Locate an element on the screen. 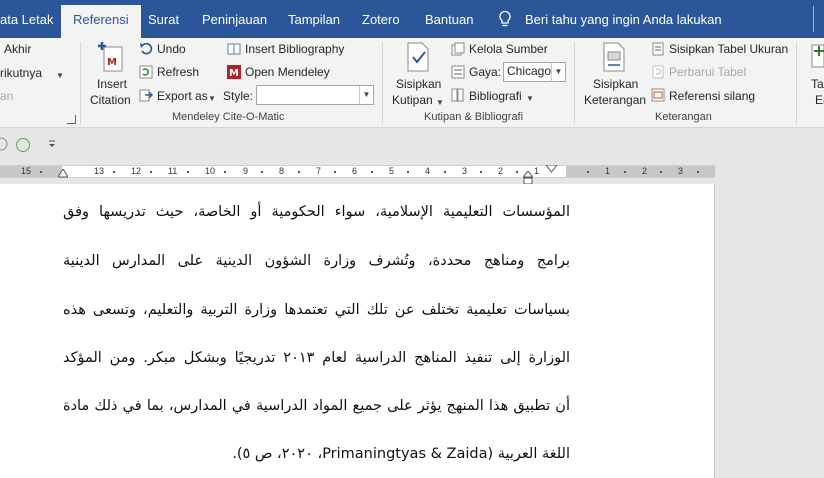  undo-icon is located at coordinates (146, 49).